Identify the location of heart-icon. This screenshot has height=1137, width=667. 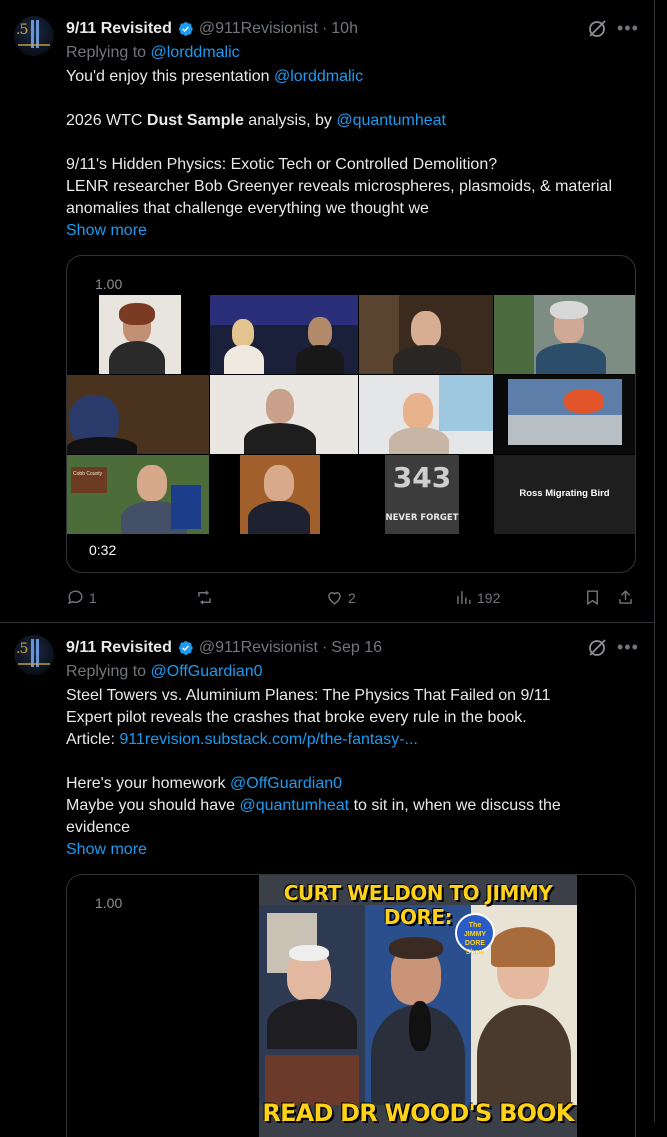
(334, 598).